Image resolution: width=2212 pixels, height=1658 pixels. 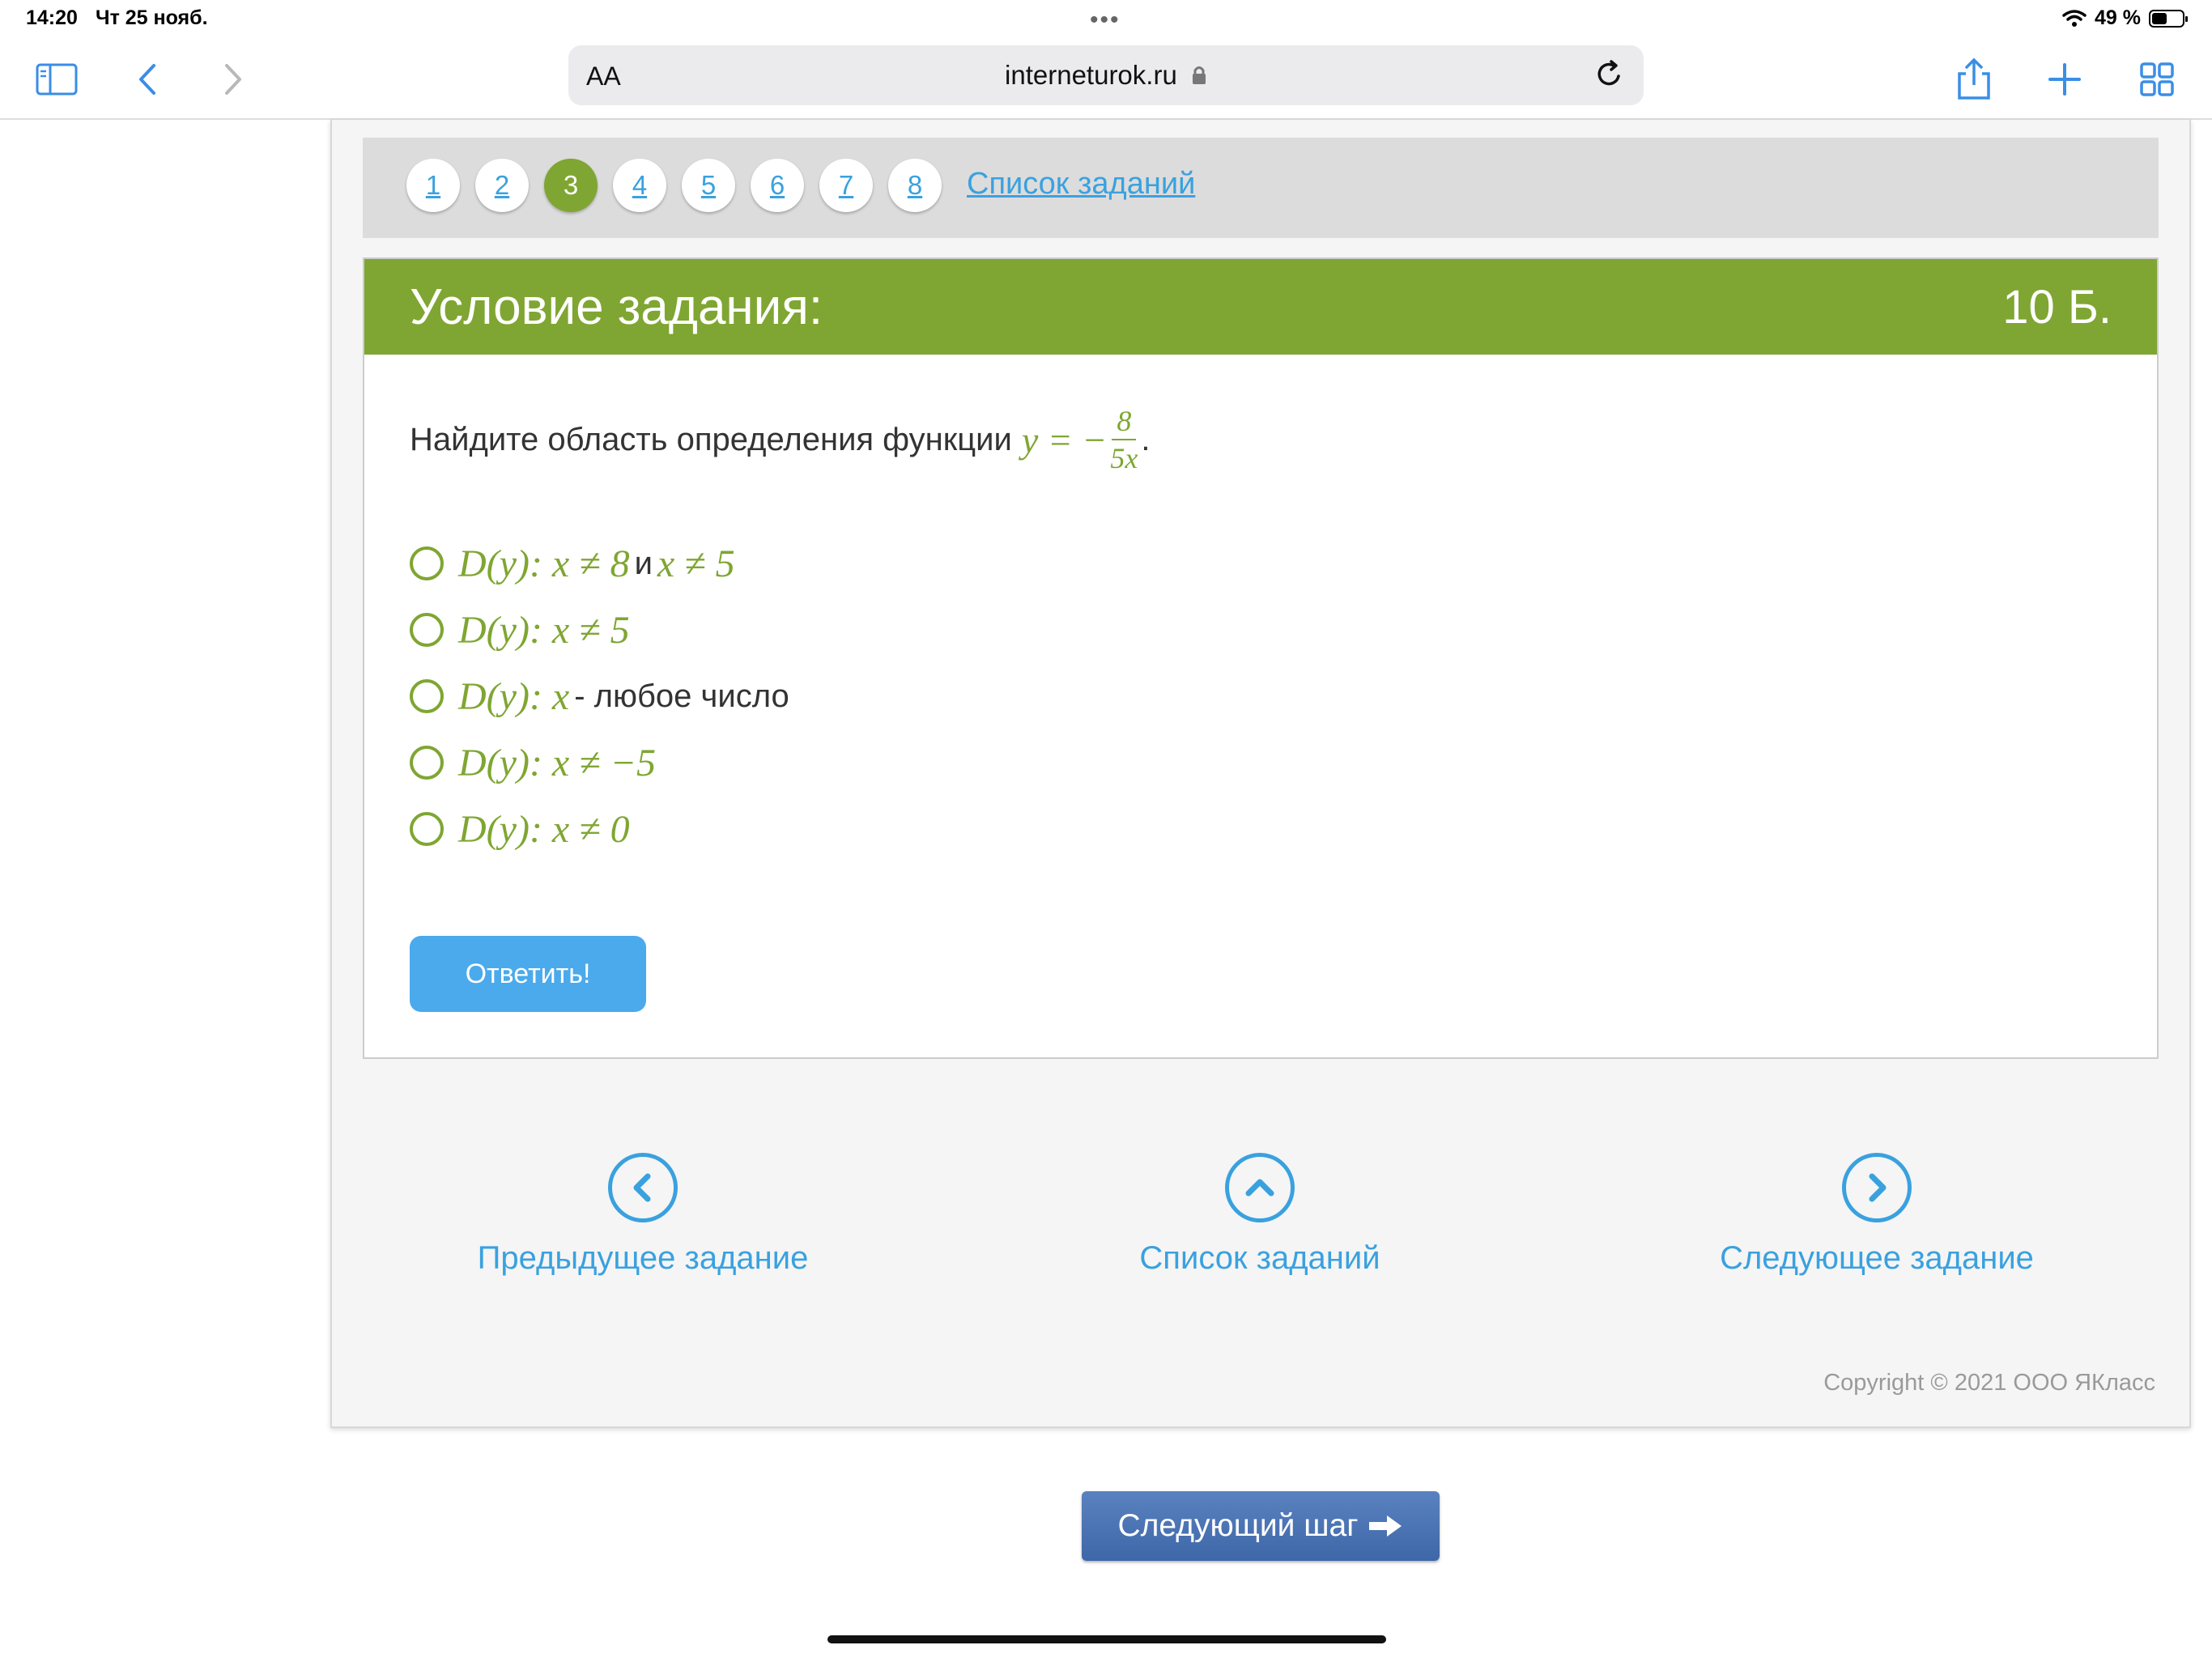 I want to click on status-bar: 14:20 Чт 25 нояб. ••• 49 %, so click(x=1106, y=19).